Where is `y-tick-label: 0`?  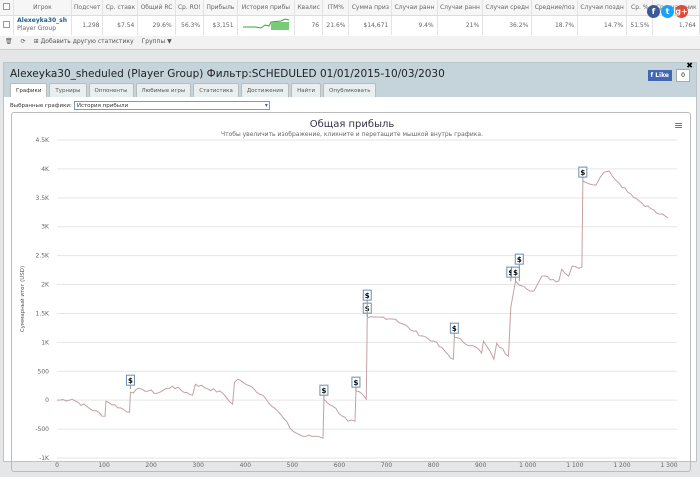
y-tick-label: 0 is located at coordinates (47, 400).